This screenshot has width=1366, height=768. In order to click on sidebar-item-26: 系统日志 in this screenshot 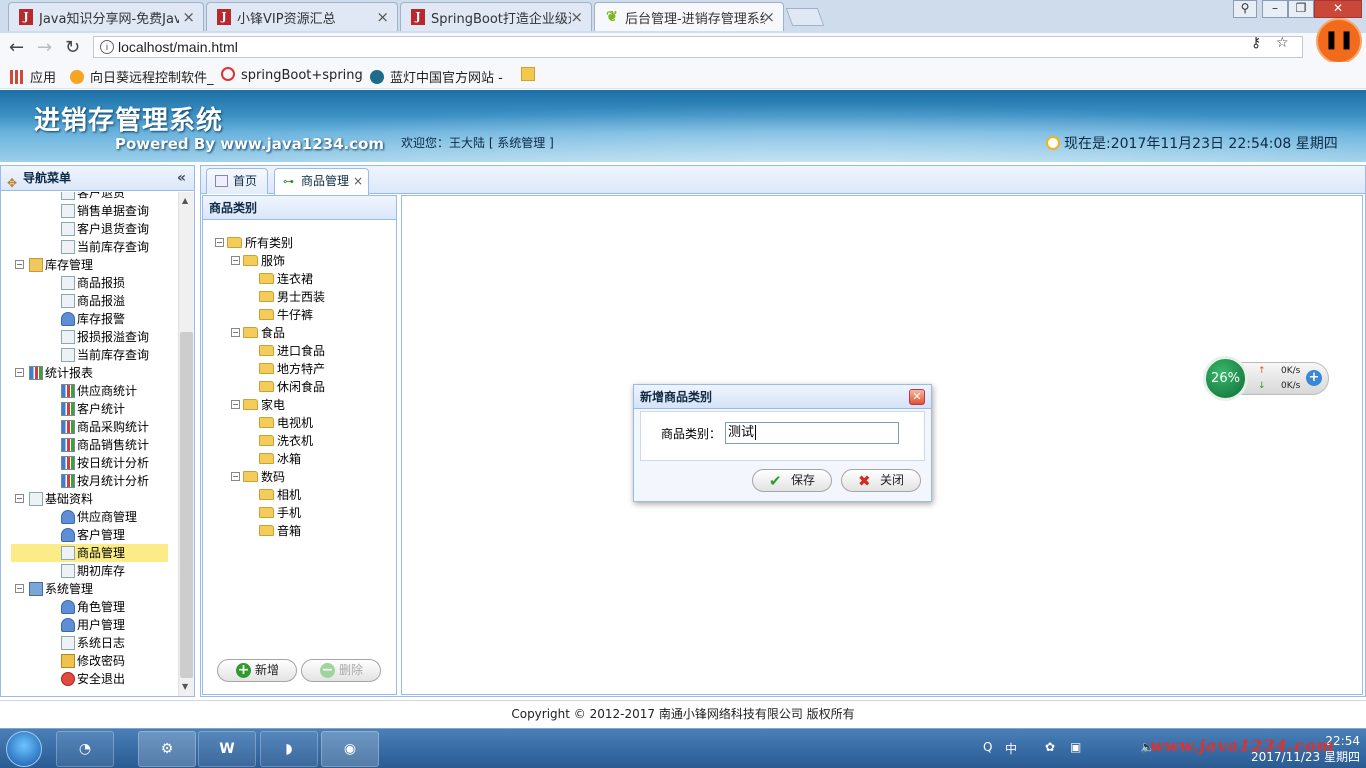, I will do `click(93, 643)`.